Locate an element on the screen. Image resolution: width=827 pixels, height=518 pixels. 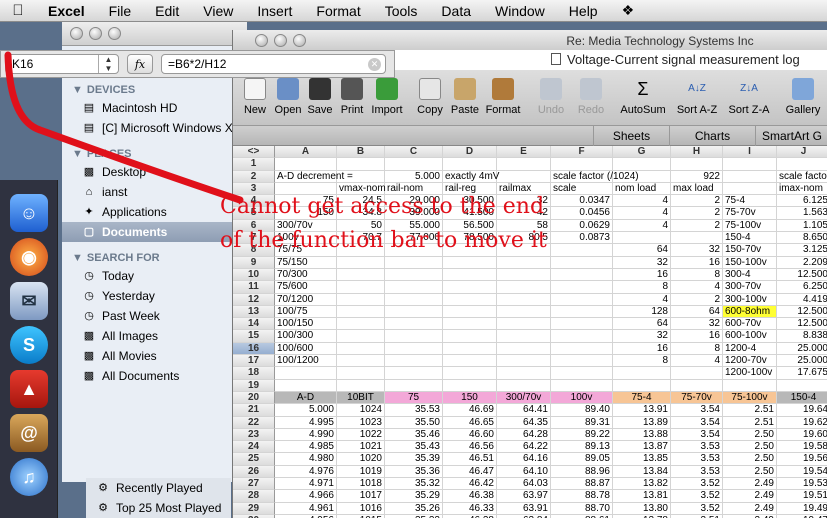
cell: 600-100v is located at coordinates (750, 336).